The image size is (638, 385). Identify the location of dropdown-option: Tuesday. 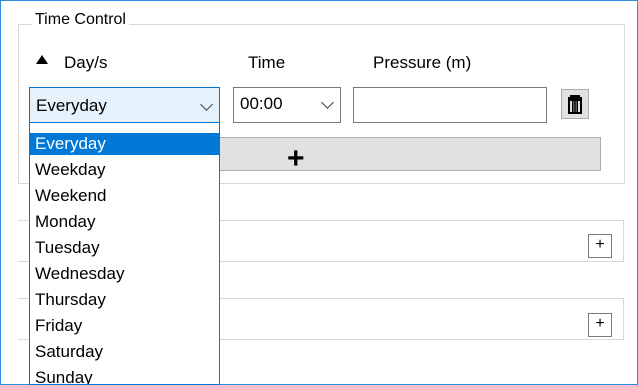
(124, 248).